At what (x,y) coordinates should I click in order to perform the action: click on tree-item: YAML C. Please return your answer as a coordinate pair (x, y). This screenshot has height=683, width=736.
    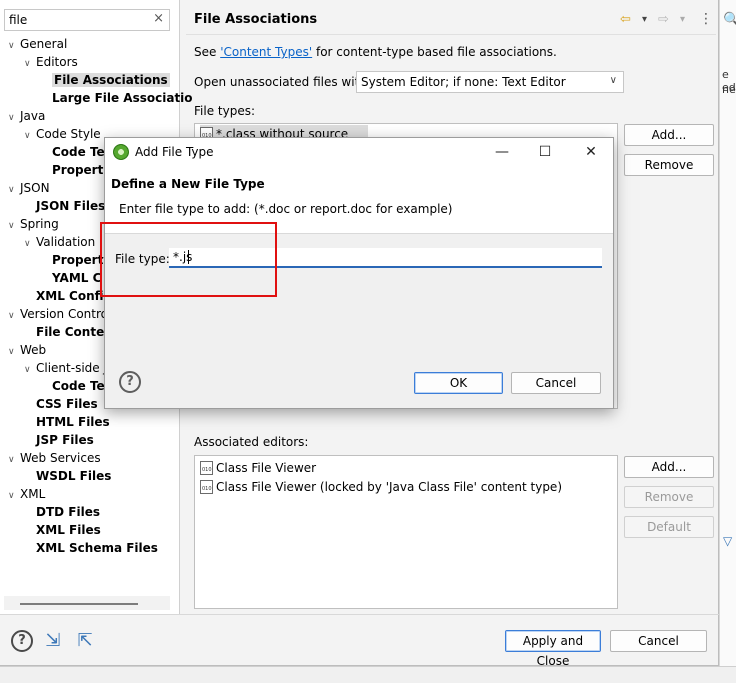
    Looking at the image, I should click on (70, 278).